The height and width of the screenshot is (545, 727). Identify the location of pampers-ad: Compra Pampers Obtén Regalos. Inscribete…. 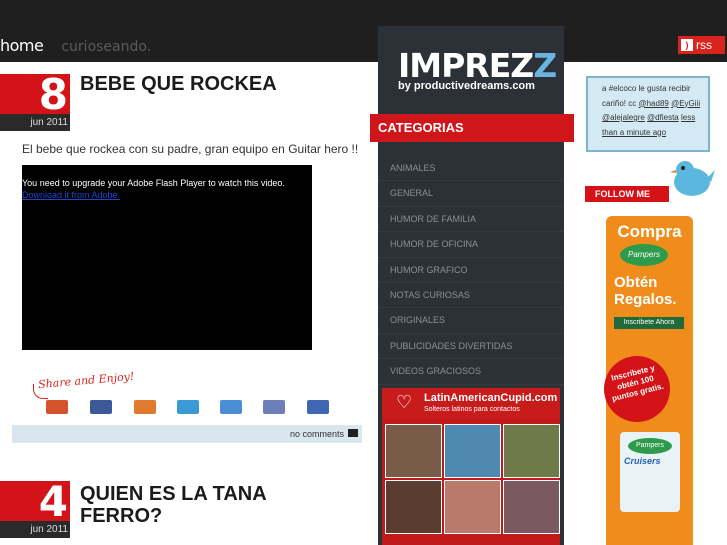
(644, 380).